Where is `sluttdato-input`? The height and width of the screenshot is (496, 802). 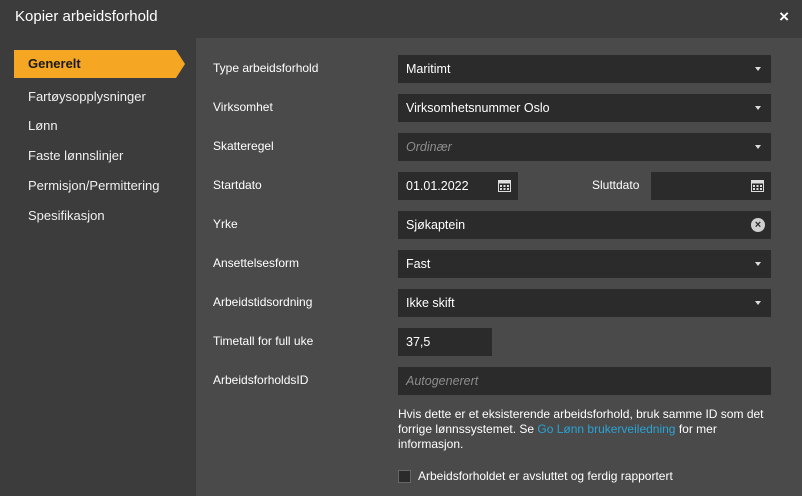 sluttdato-input is located at coordinates (711, 186).